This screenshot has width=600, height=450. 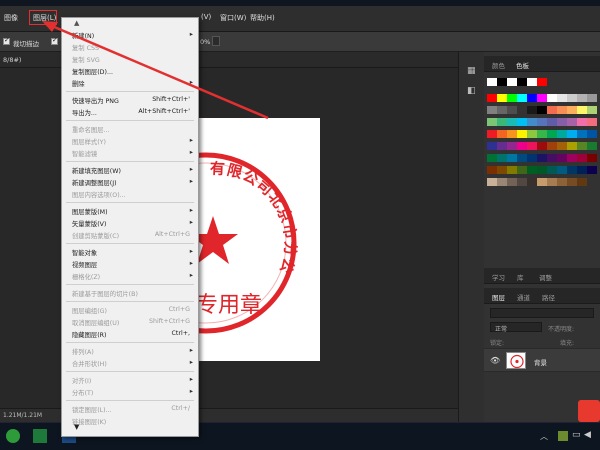 What do you see at coordinates (516, 327) in the screenshot?
I see `blend-mode-select: 正常` at bounding box center [516, 327].